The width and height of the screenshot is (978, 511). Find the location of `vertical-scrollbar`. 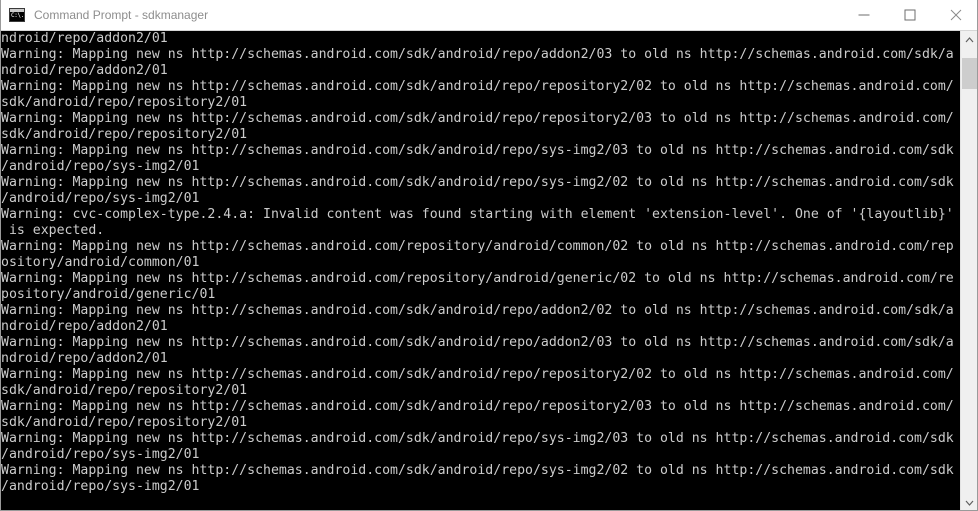

vertical-scrollbar is located at coordinates (968, 270).